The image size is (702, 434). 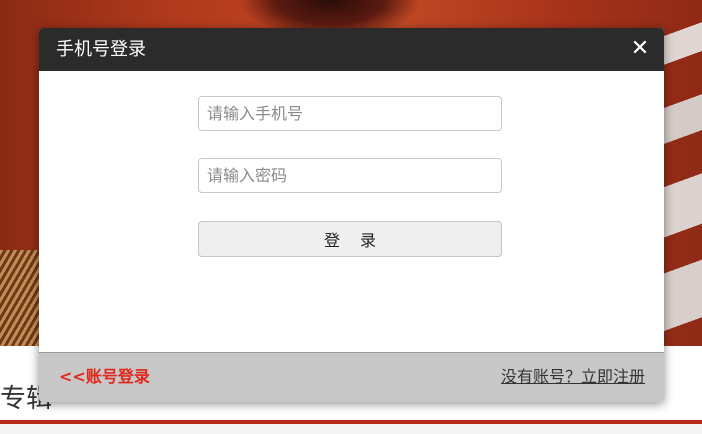 I want to click on background-calligraphy, so click(x=683, y=173).